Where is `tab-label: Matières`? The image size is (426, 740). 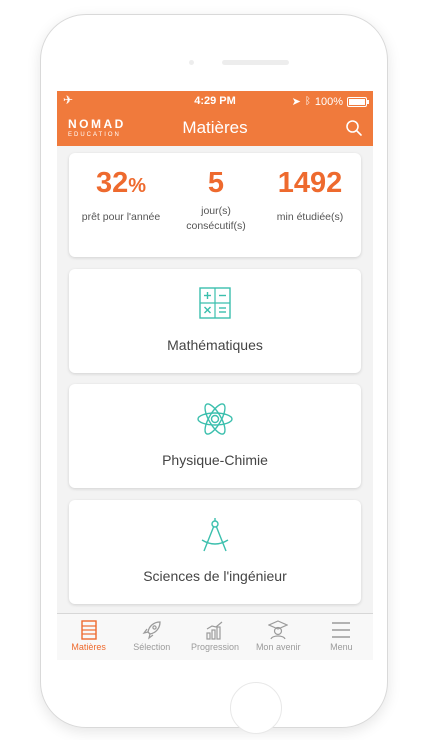
tab-label: Matières is located at coordinates (88, 647).